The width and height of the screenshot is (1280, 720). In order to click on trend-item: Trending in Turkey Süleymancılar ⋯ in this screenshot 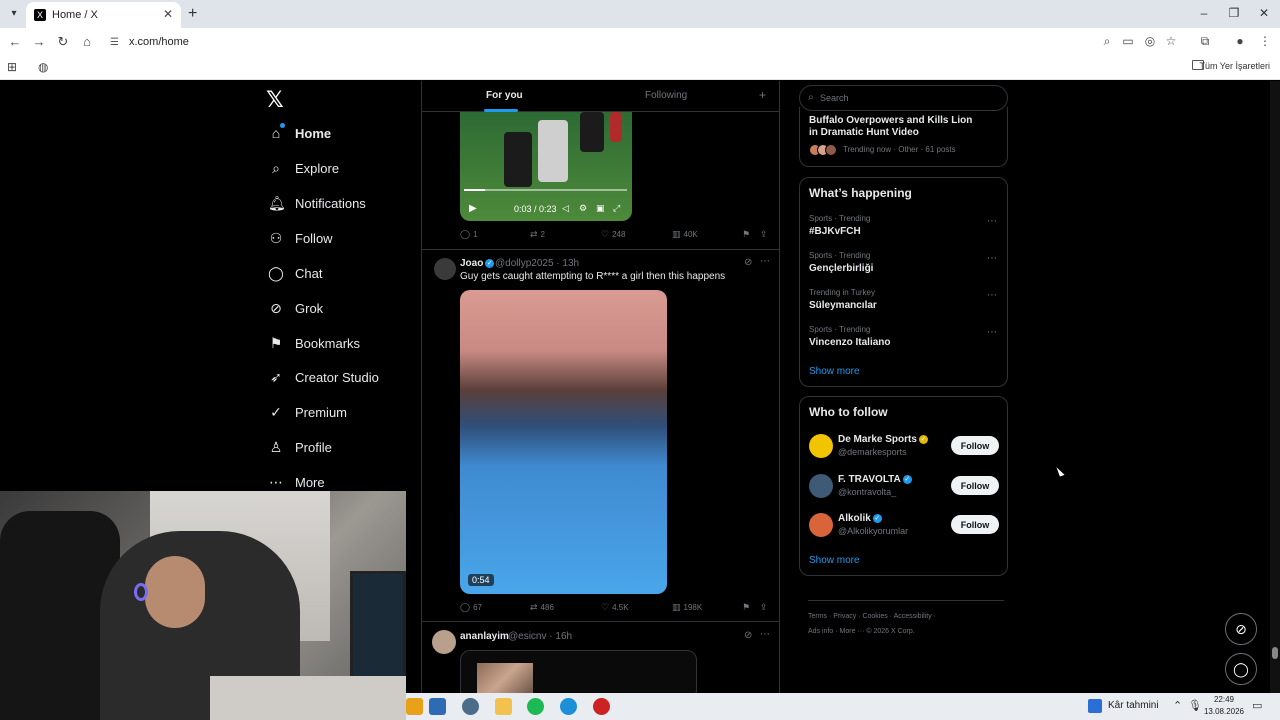, I will do `click(904, 302)`.